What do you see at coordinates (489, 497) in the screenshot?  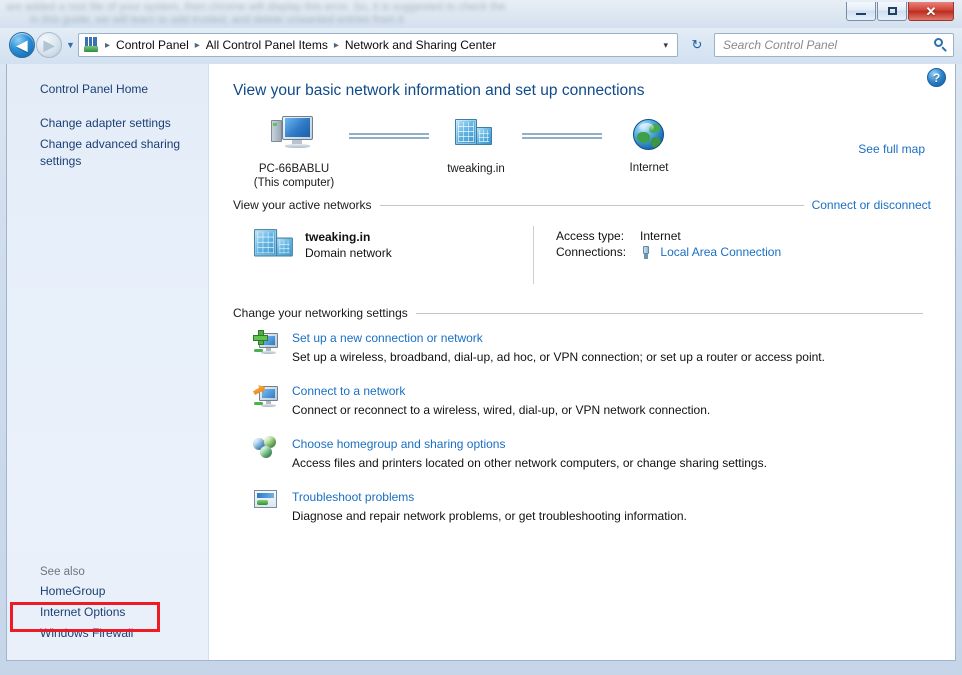 I see `setting-title: Troubleshoot problems` at bounding box center [489, 497].